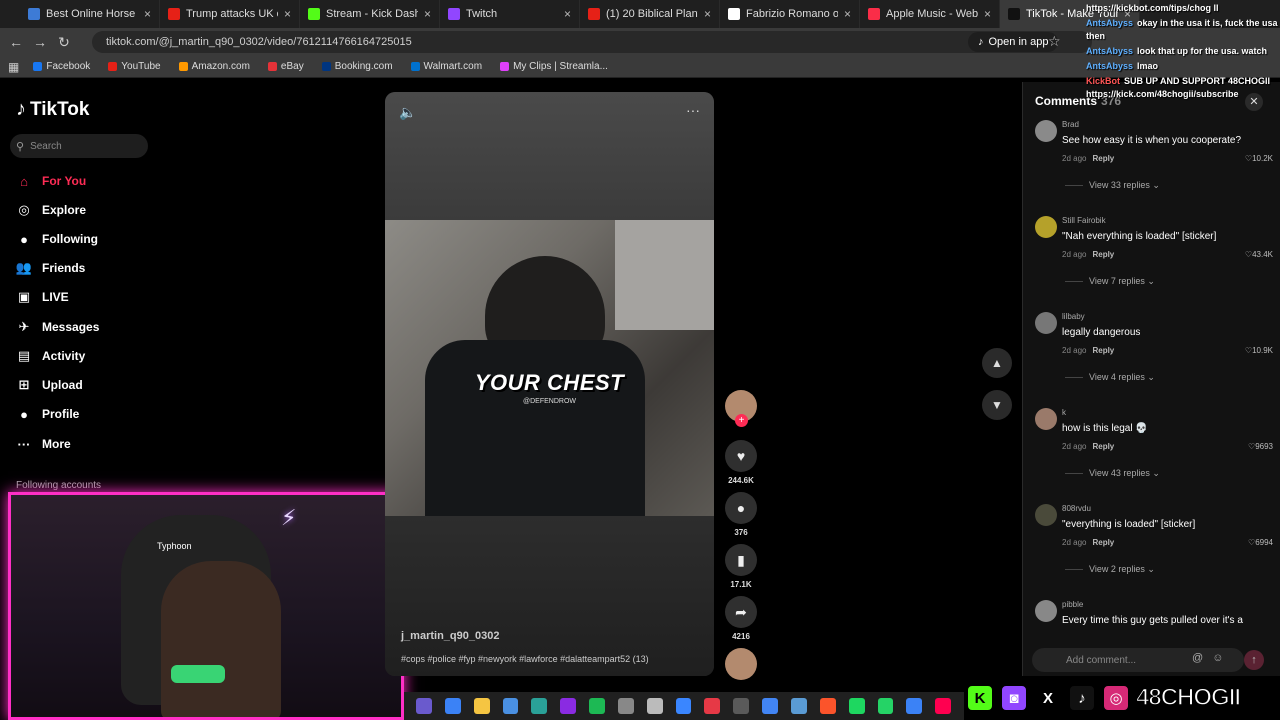 The height and width of the screenshot is (720, 1280). I want to click on commenter-name: pibble, so click(1072, 604).